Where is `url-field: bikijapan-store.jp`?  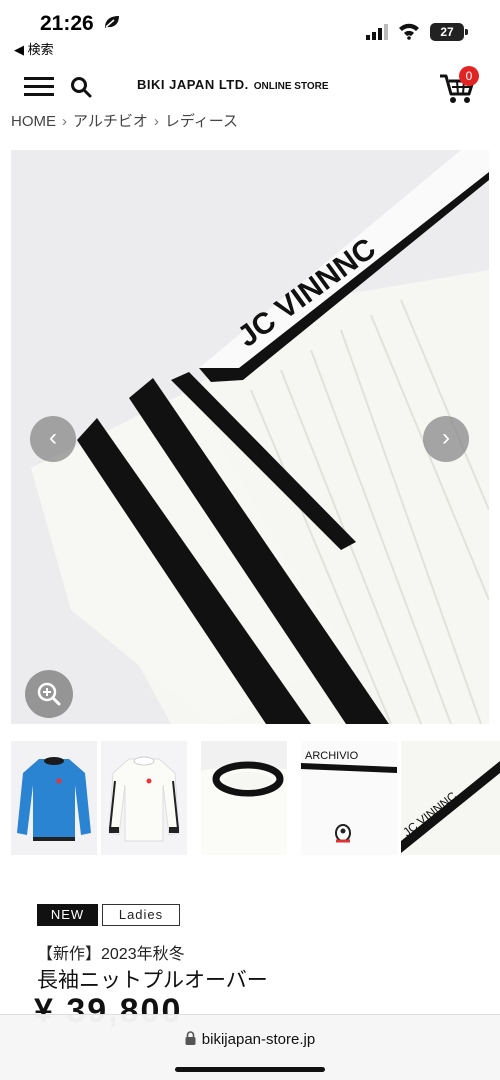
url-field: bikijapan-store.jp is located at coordinates (250, 1039).